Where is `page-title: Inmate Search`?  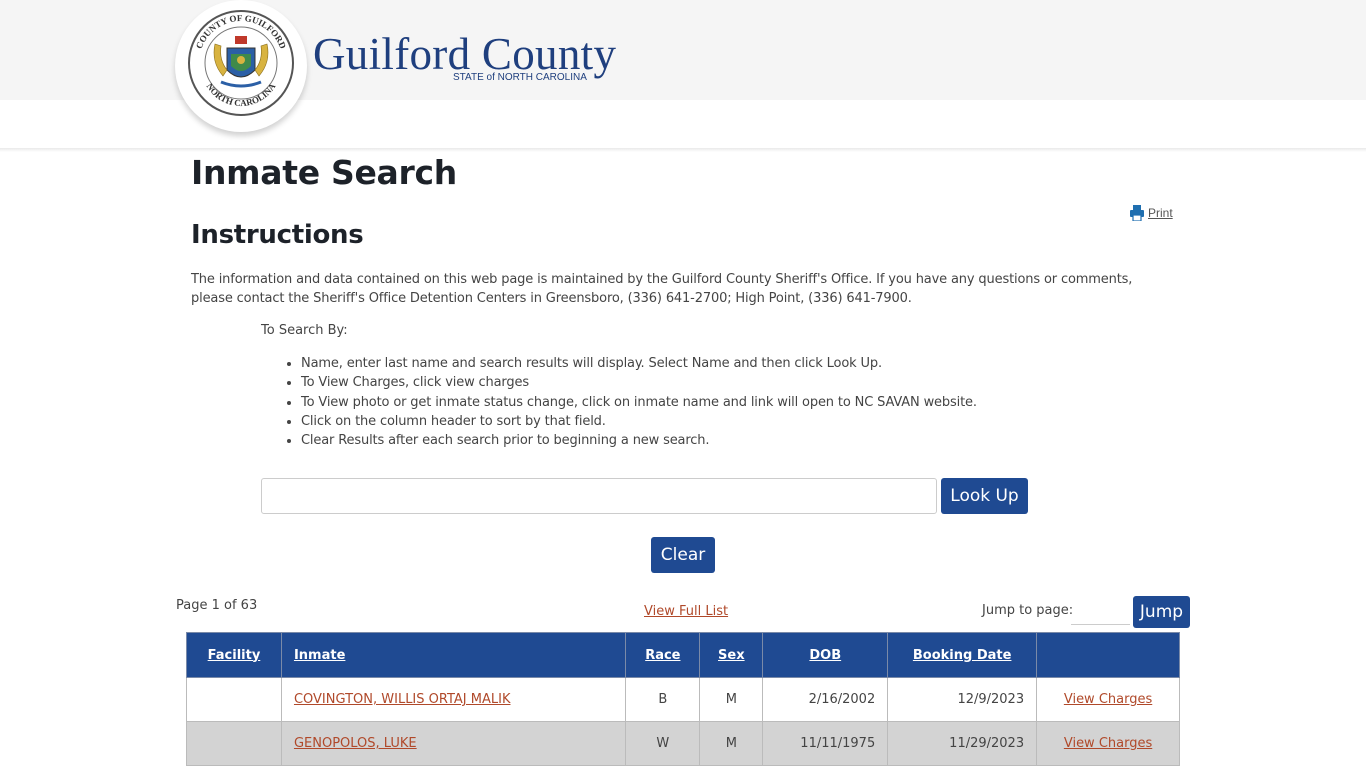
page-title: Inmate Search is located at coordinates (324, 172).